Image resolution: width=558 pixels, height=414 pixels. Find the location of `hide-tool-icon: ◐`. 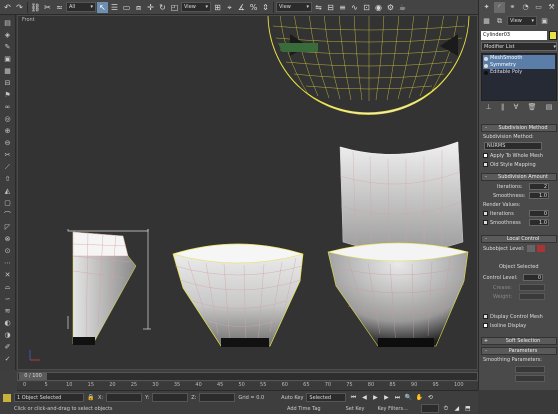

hide-tool-icon: ◐ is located at coordinates (8, 323).